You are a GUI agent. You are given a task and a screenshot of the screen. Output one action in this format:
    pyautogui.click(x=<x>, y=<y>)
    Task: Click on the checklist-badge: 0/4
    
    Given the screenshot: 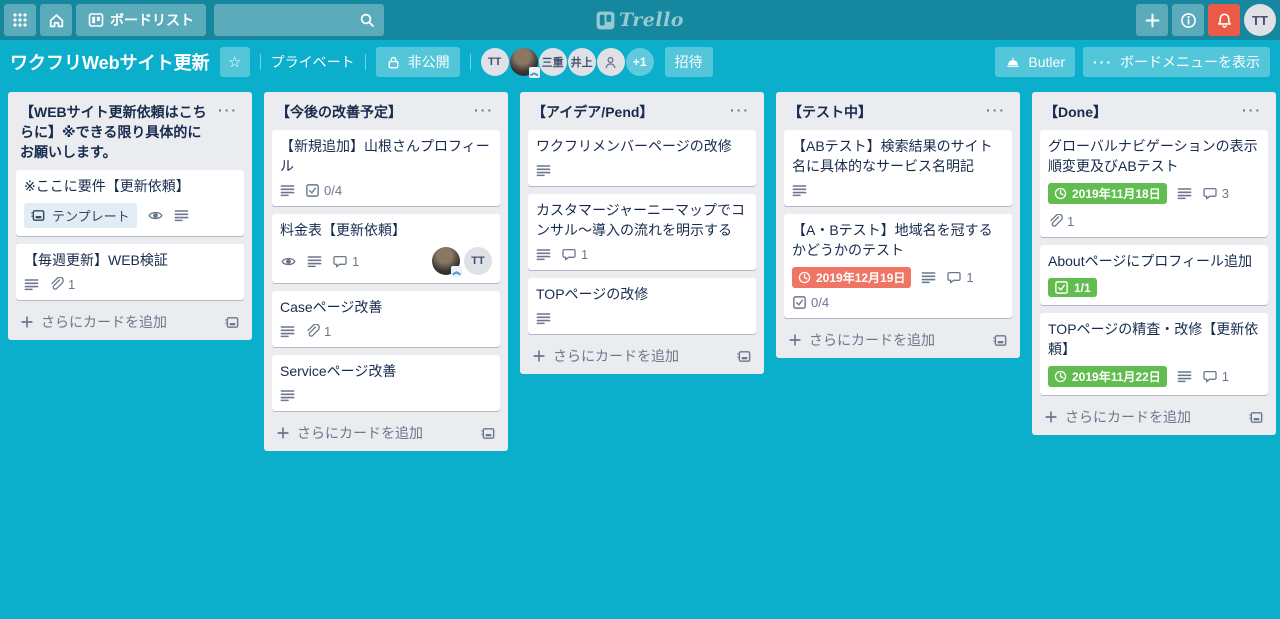 What is the action you would take?
    pyautogui.click(x=323, y=190)
    